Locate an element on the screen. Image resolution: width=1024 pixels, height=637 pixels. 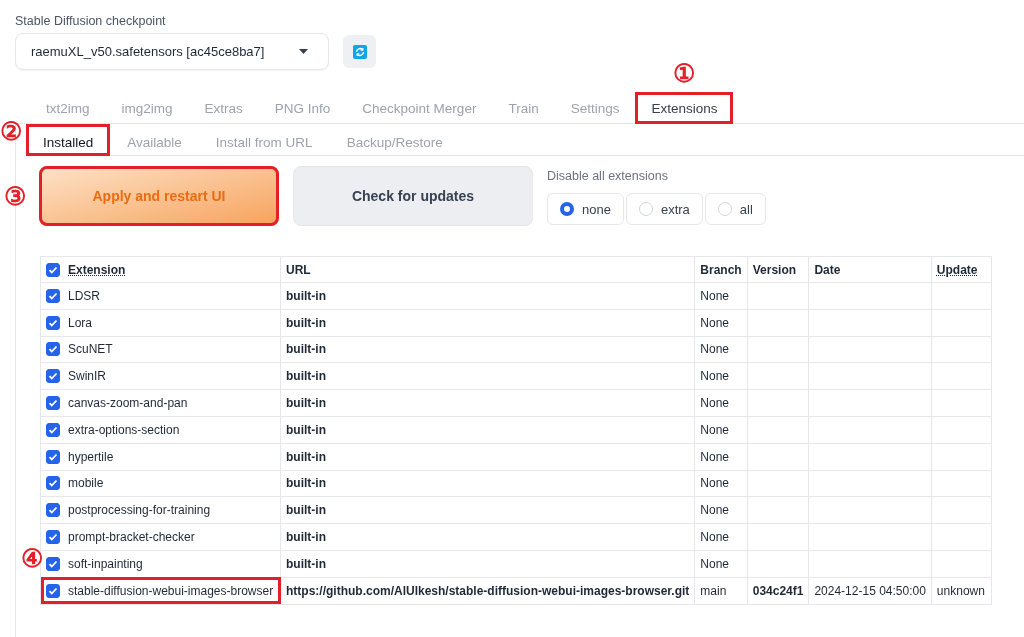
column-header: Version is located at coordinates (774, 269).